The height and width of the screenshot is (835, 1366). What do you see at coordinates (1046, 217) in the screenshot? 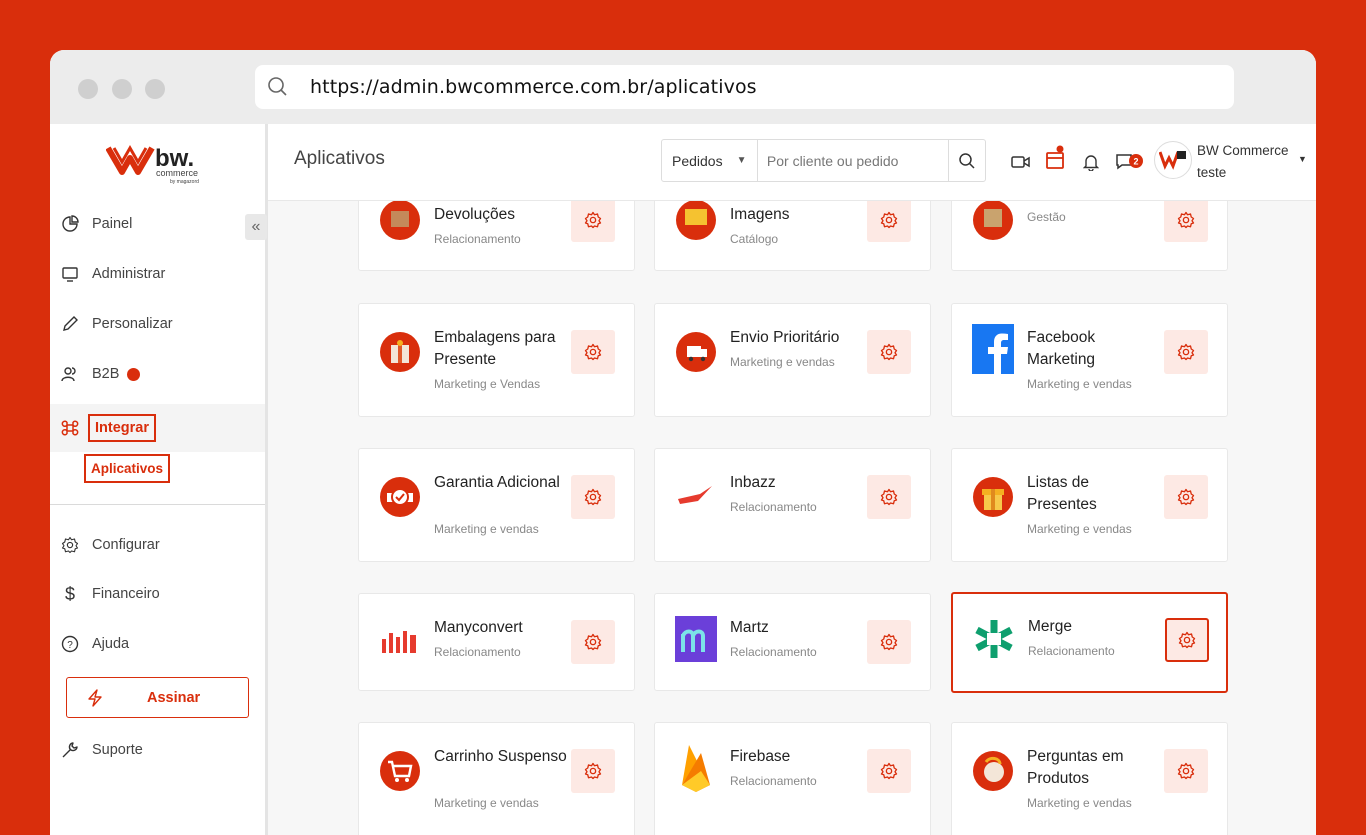
I see `app-category: Gestão` at bounding box center [1046, 217].